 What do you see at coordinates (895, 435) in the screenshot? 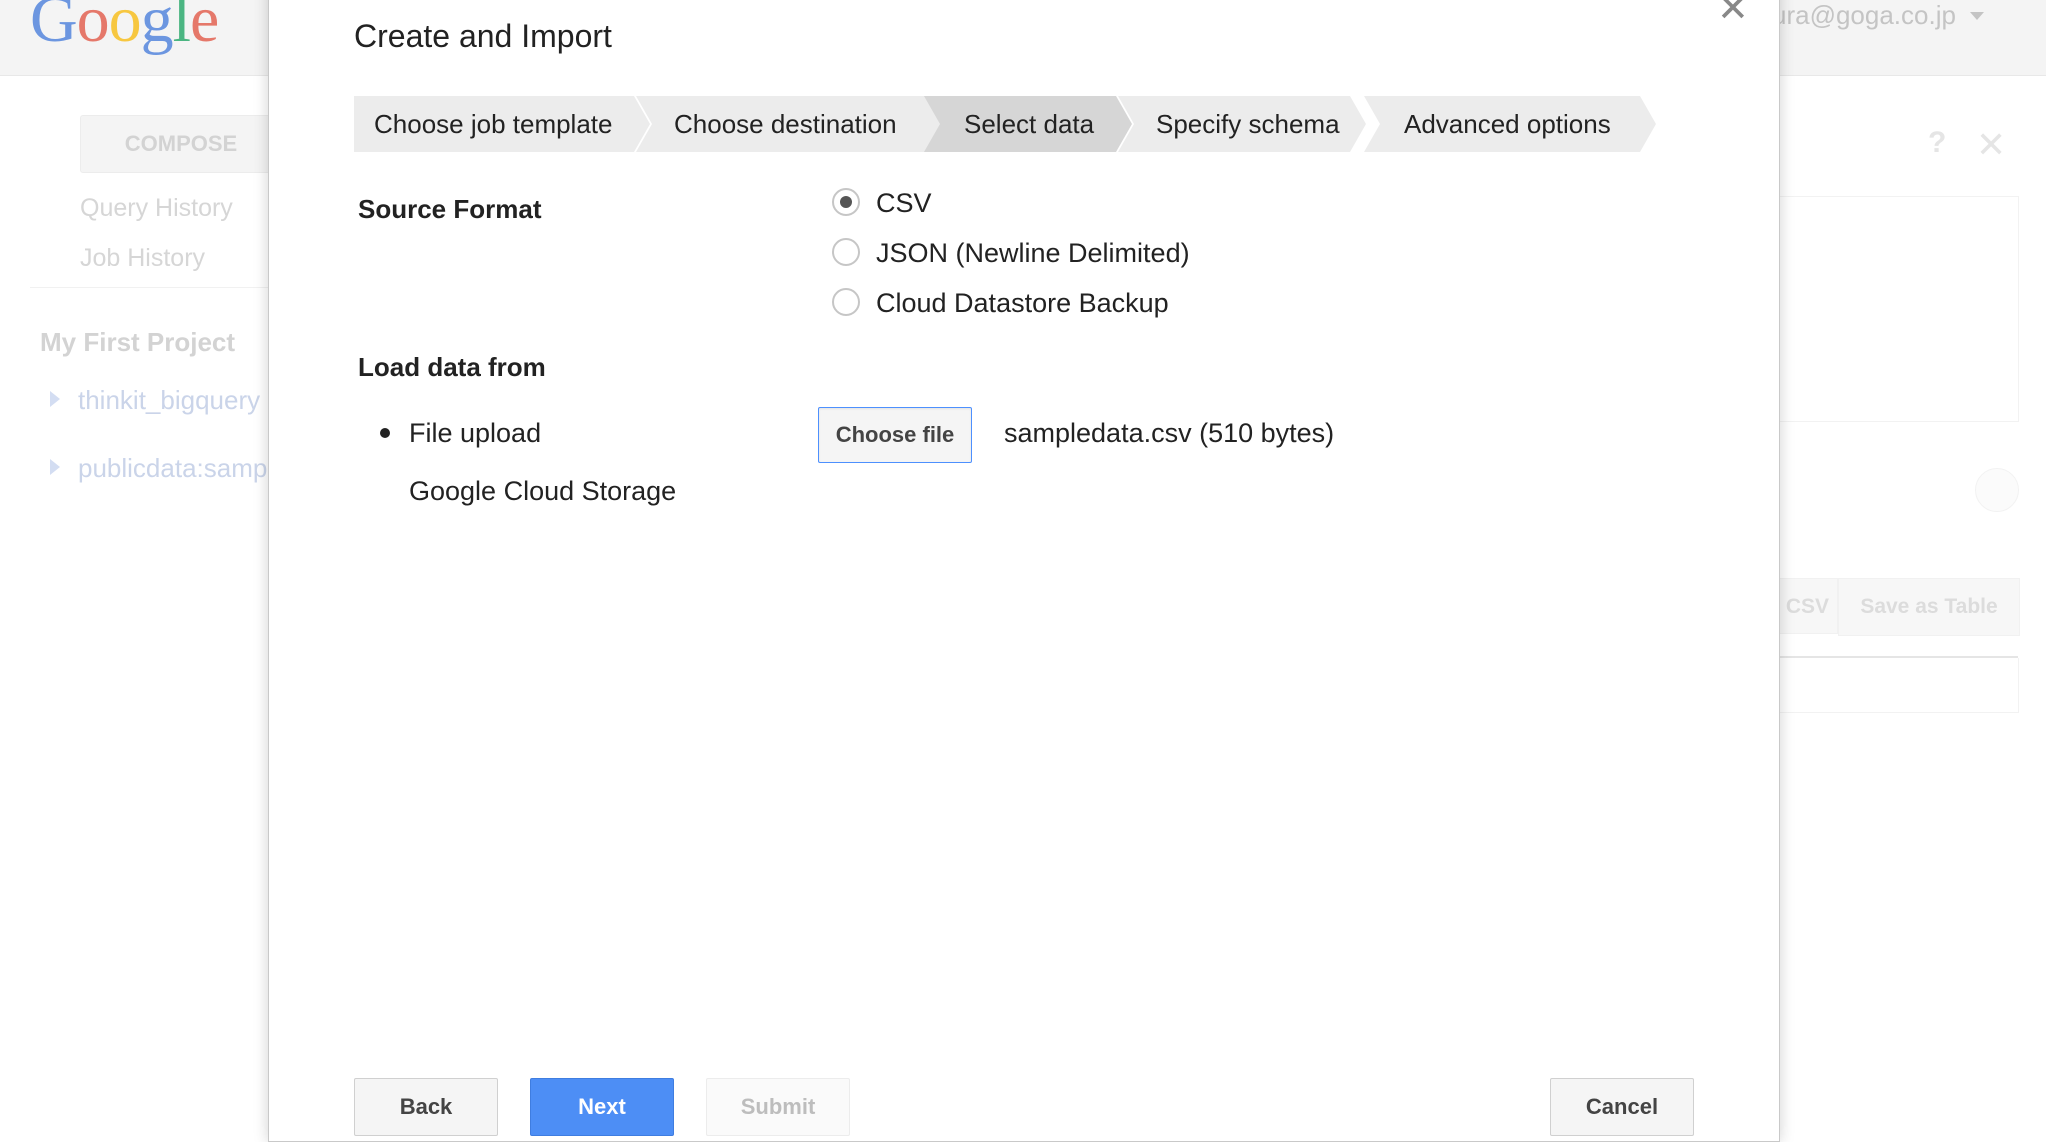
I see `choose-file-button: Choose file` at bounding box center [895, 435].